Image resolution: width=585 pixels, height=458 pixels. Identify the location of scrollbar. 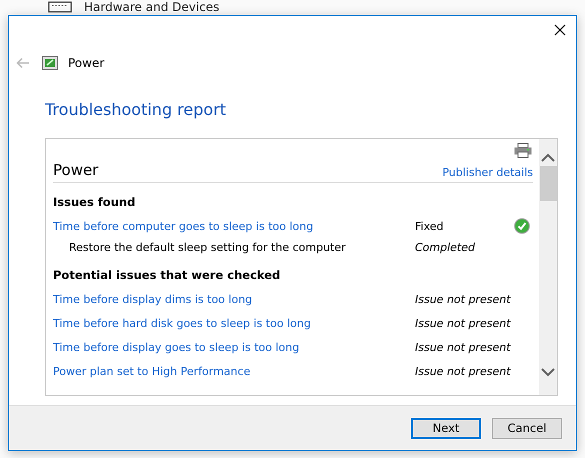
(548, 267).